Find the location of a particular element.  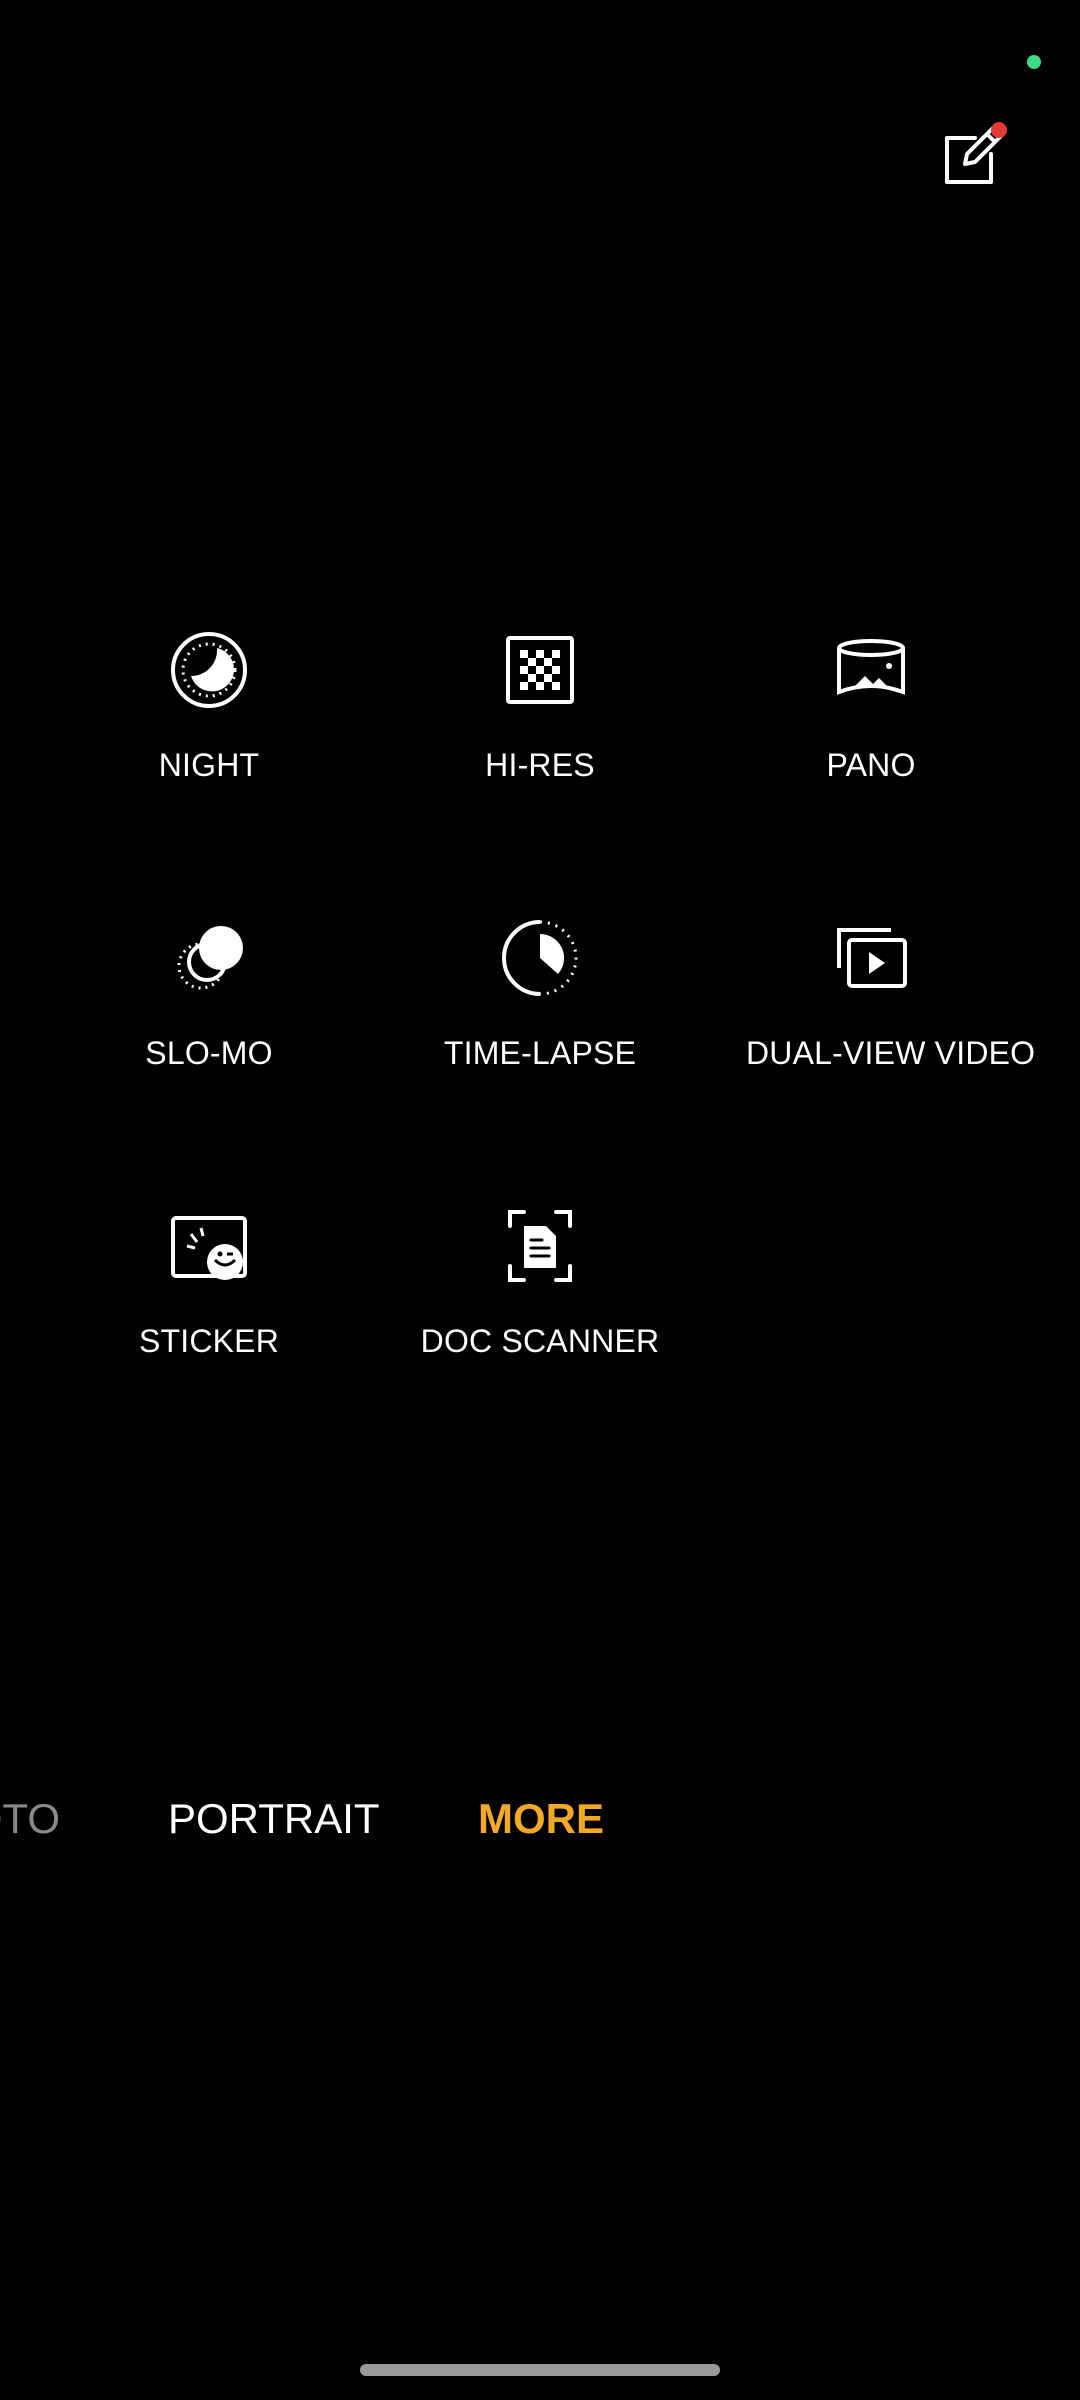

moon-icon is located at coordinates (209, 670).